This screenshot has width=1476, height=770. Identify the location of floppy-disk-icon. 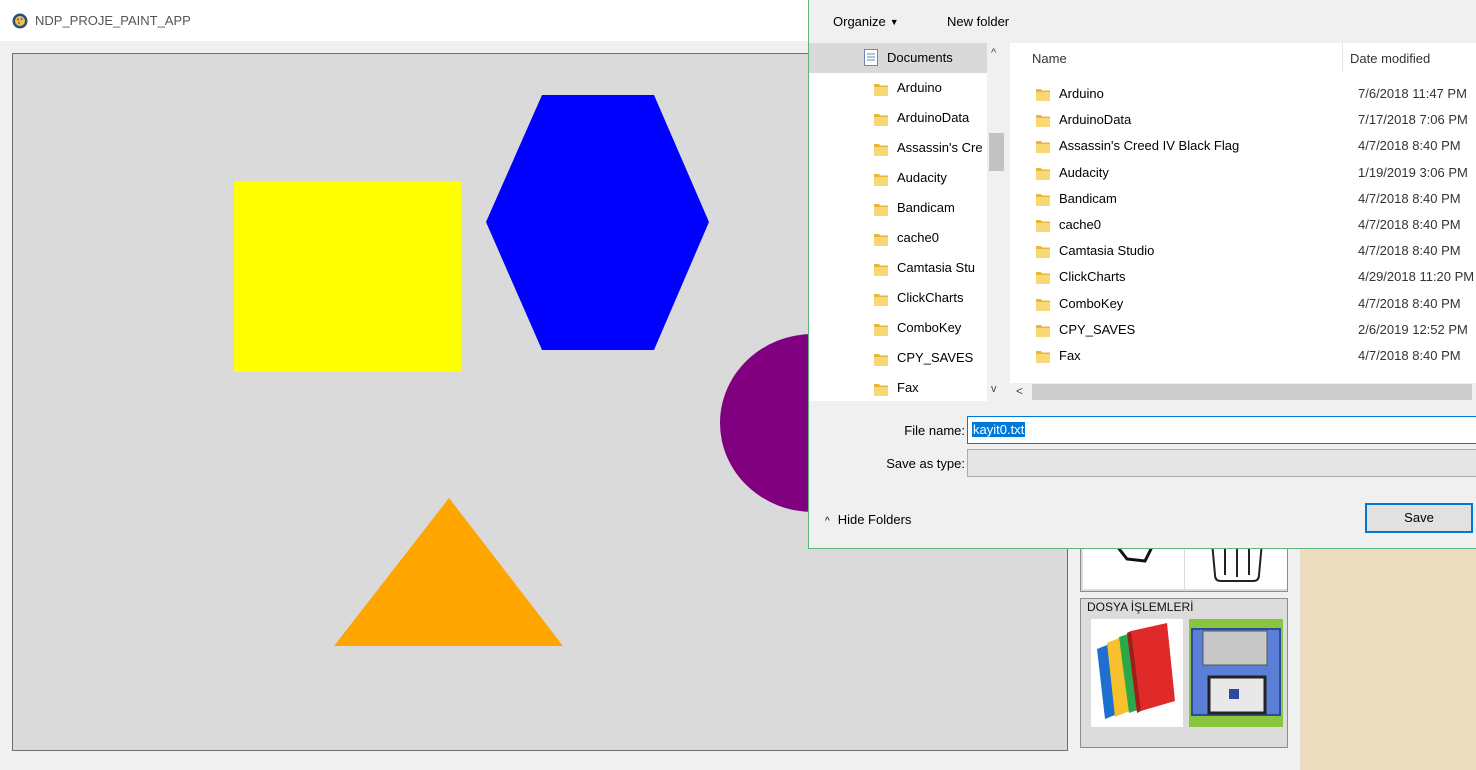
(1236, 672).